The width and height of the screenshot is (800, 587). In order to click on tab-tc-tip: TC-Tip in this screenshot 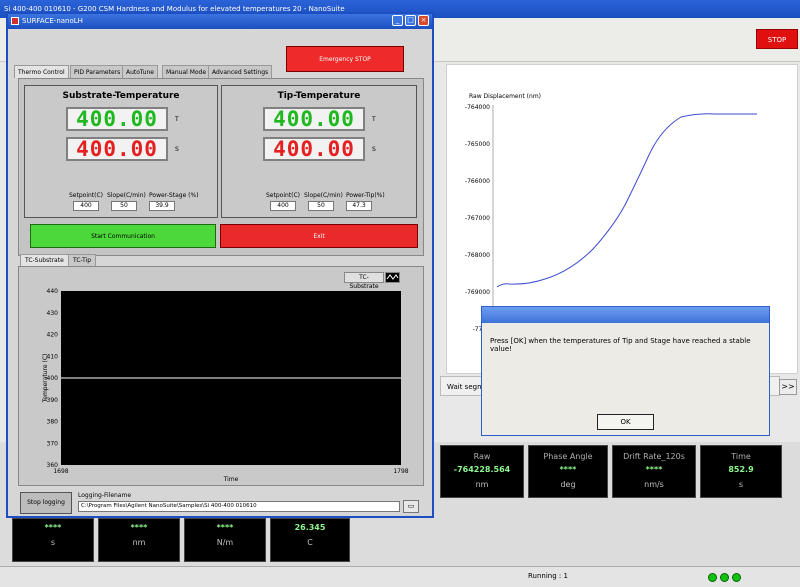, I will do `click(82, 260)`.